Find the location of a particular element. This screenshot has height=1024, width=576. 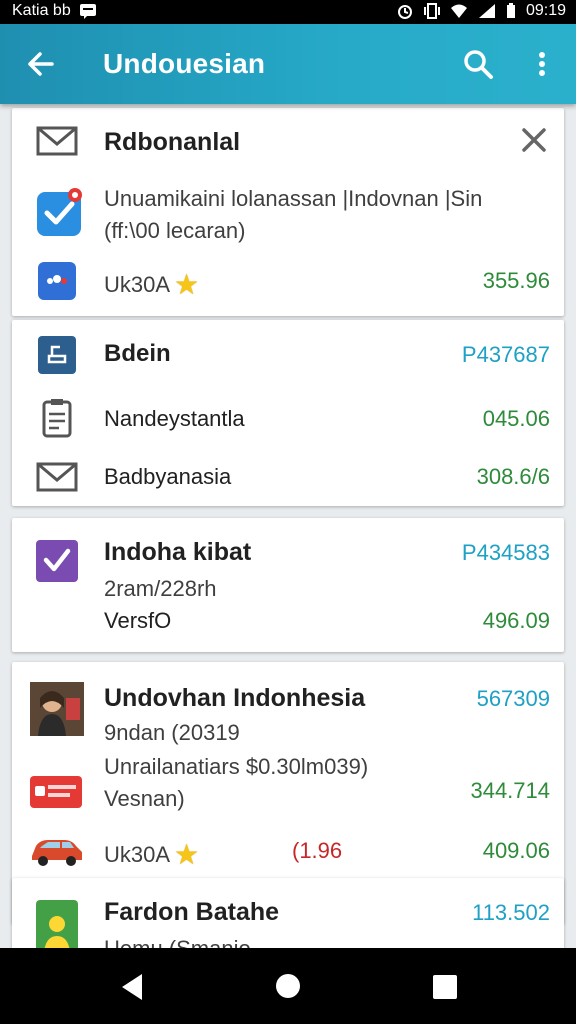

list-item: Nandeystantla 045.06 is located at coordinates (288, 417).